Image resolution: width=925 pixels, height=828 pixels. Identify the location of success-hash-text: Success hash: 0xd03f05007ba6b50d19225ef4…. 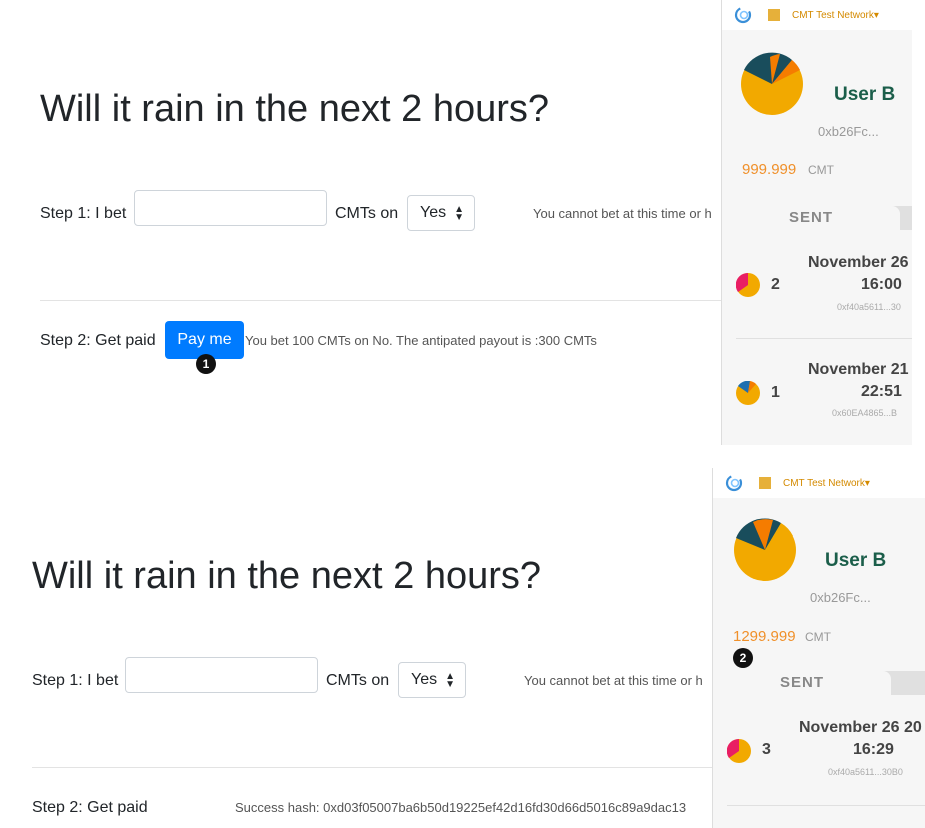
(461, 807).